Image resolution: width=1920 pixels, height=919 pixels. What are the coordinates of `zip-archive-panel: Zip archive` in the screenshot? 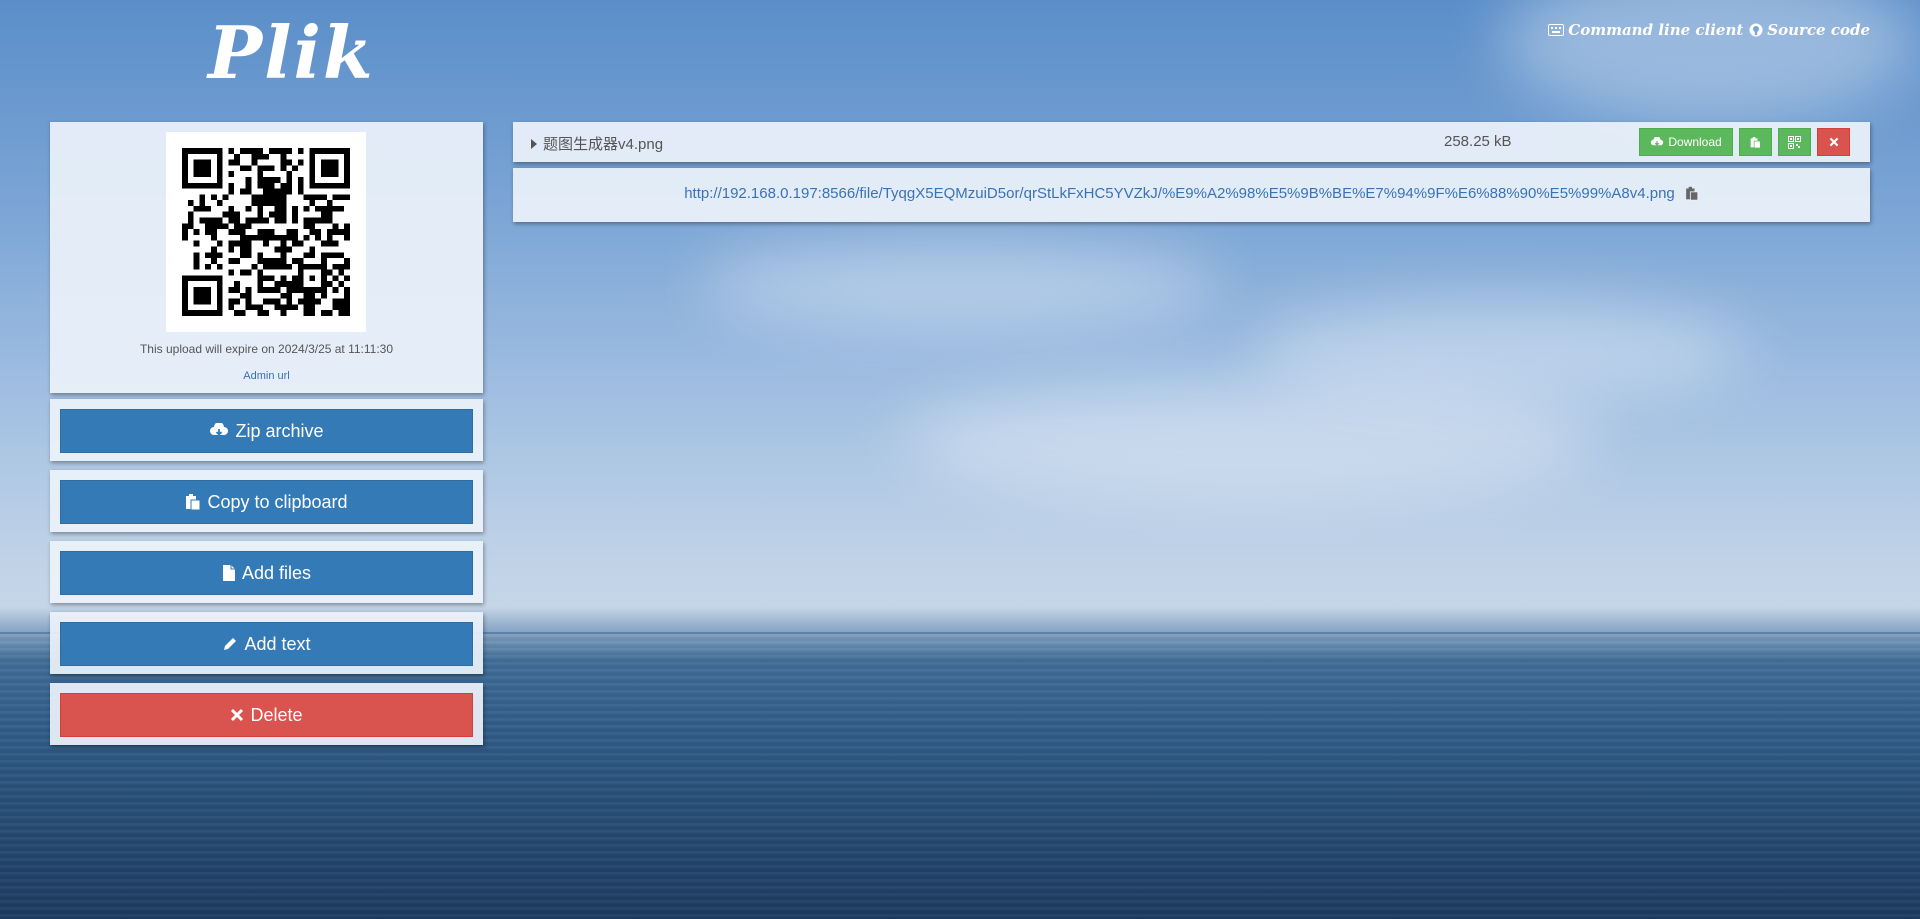 It's located at (266, 430).